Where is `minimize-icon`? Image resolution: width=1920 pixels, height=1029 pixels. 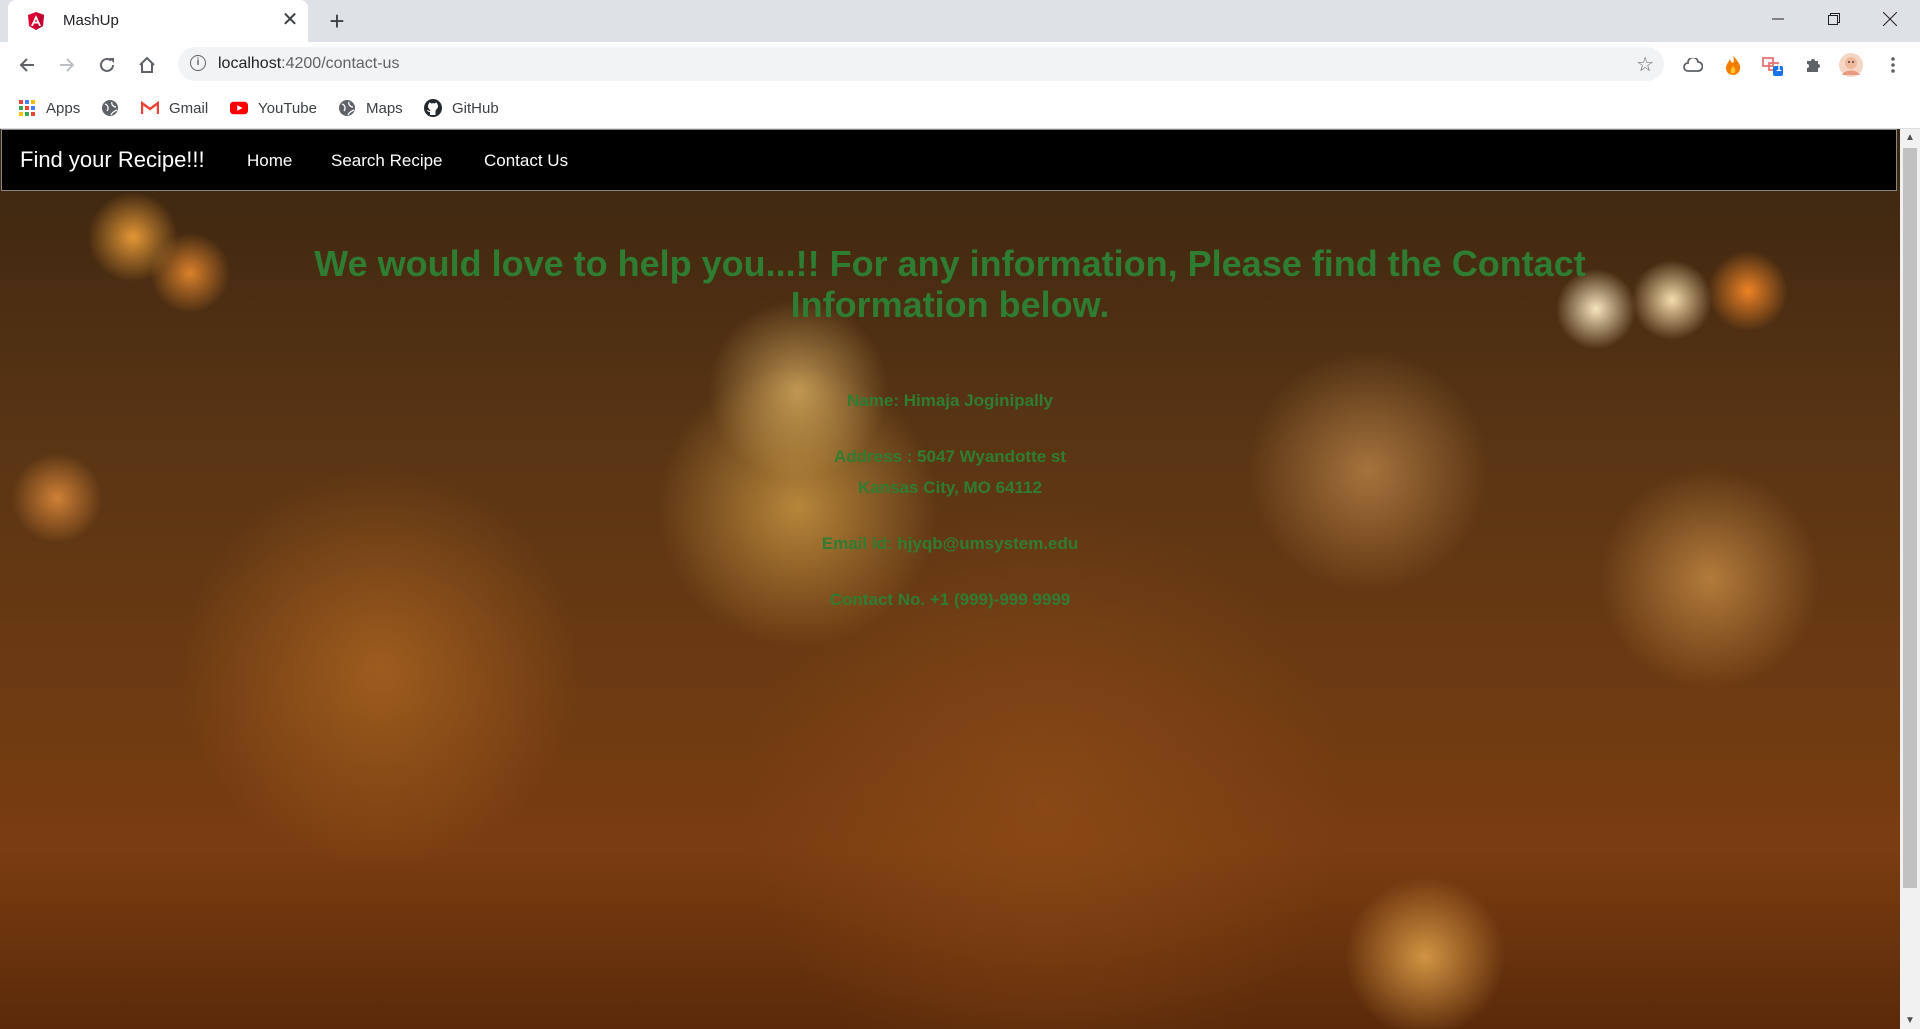
minimize-icon is located at coordinates (1778, 19).